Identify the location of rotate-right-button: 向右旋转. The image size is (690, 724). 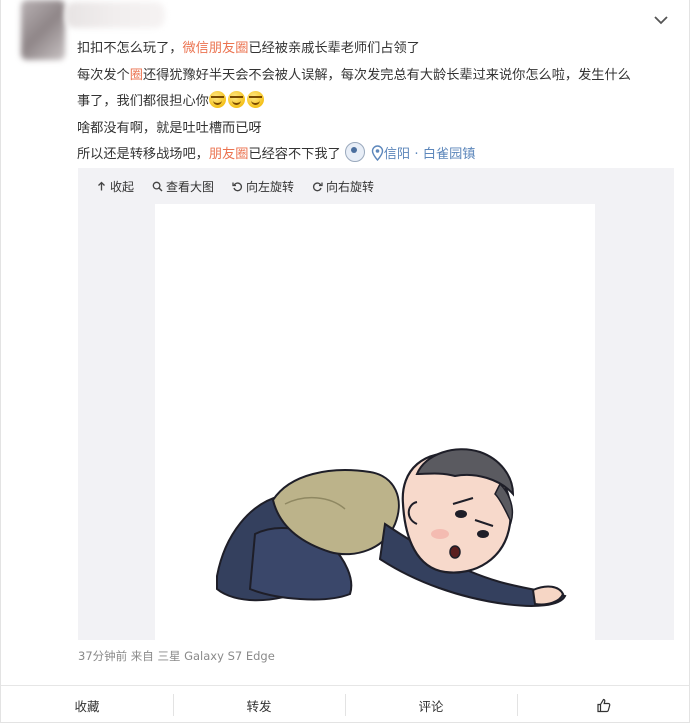
(343, 186).